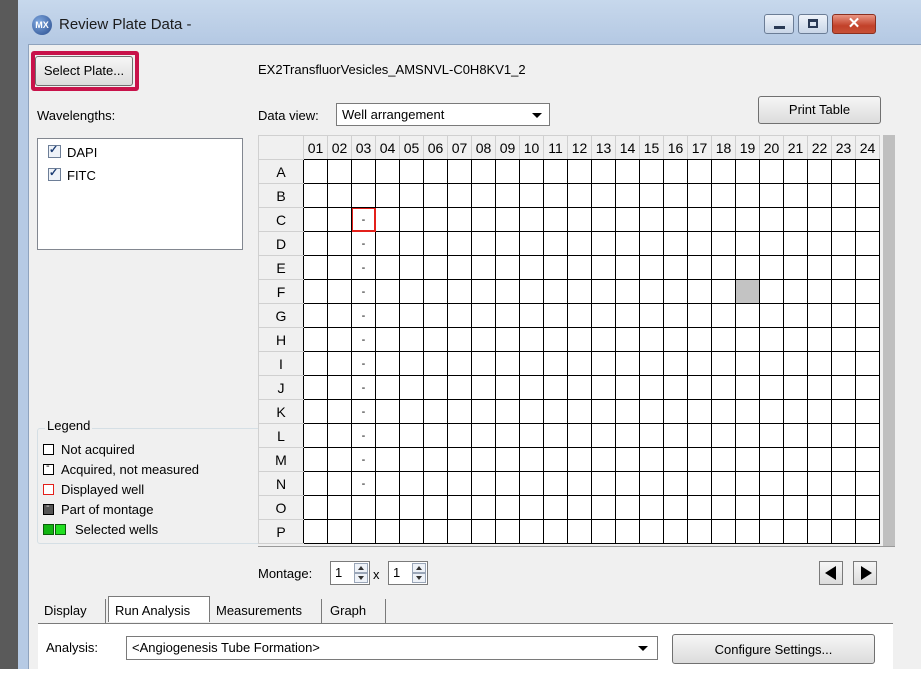 The width and height of the screenshot is (921, 674). Describe the element at coordinates (266, 611) in the screenshot. I see `tab-measurements: Measurements` at that location.